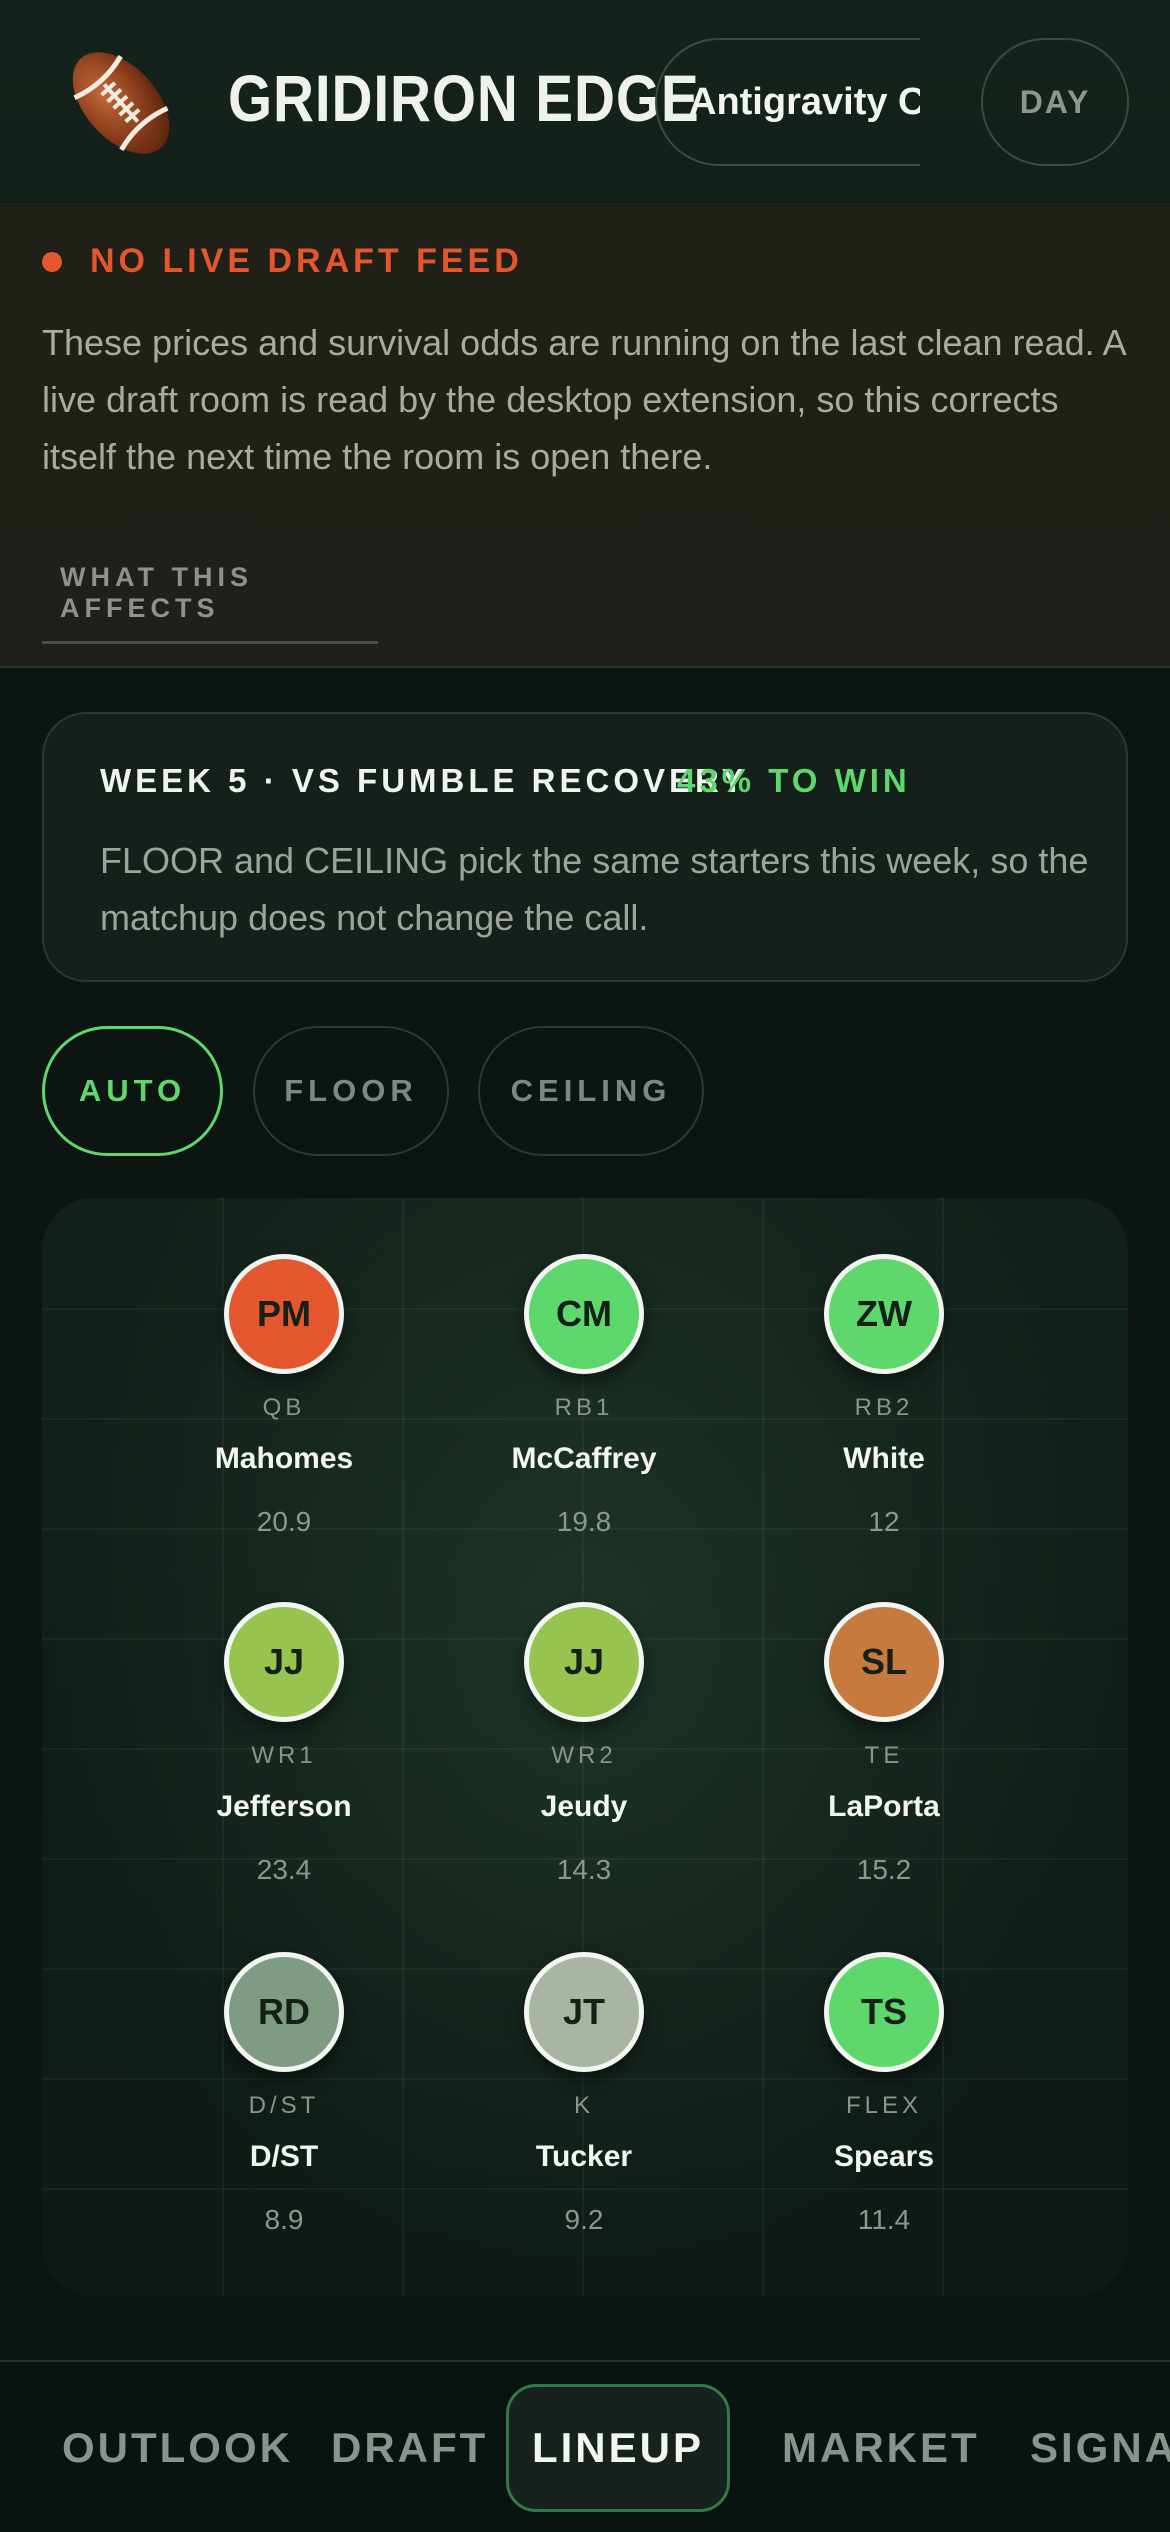 The image size is (1170, 2532). Describe the element at coordinates (284, 1407) in the screenshot. I see `player-position: QB` at that location.